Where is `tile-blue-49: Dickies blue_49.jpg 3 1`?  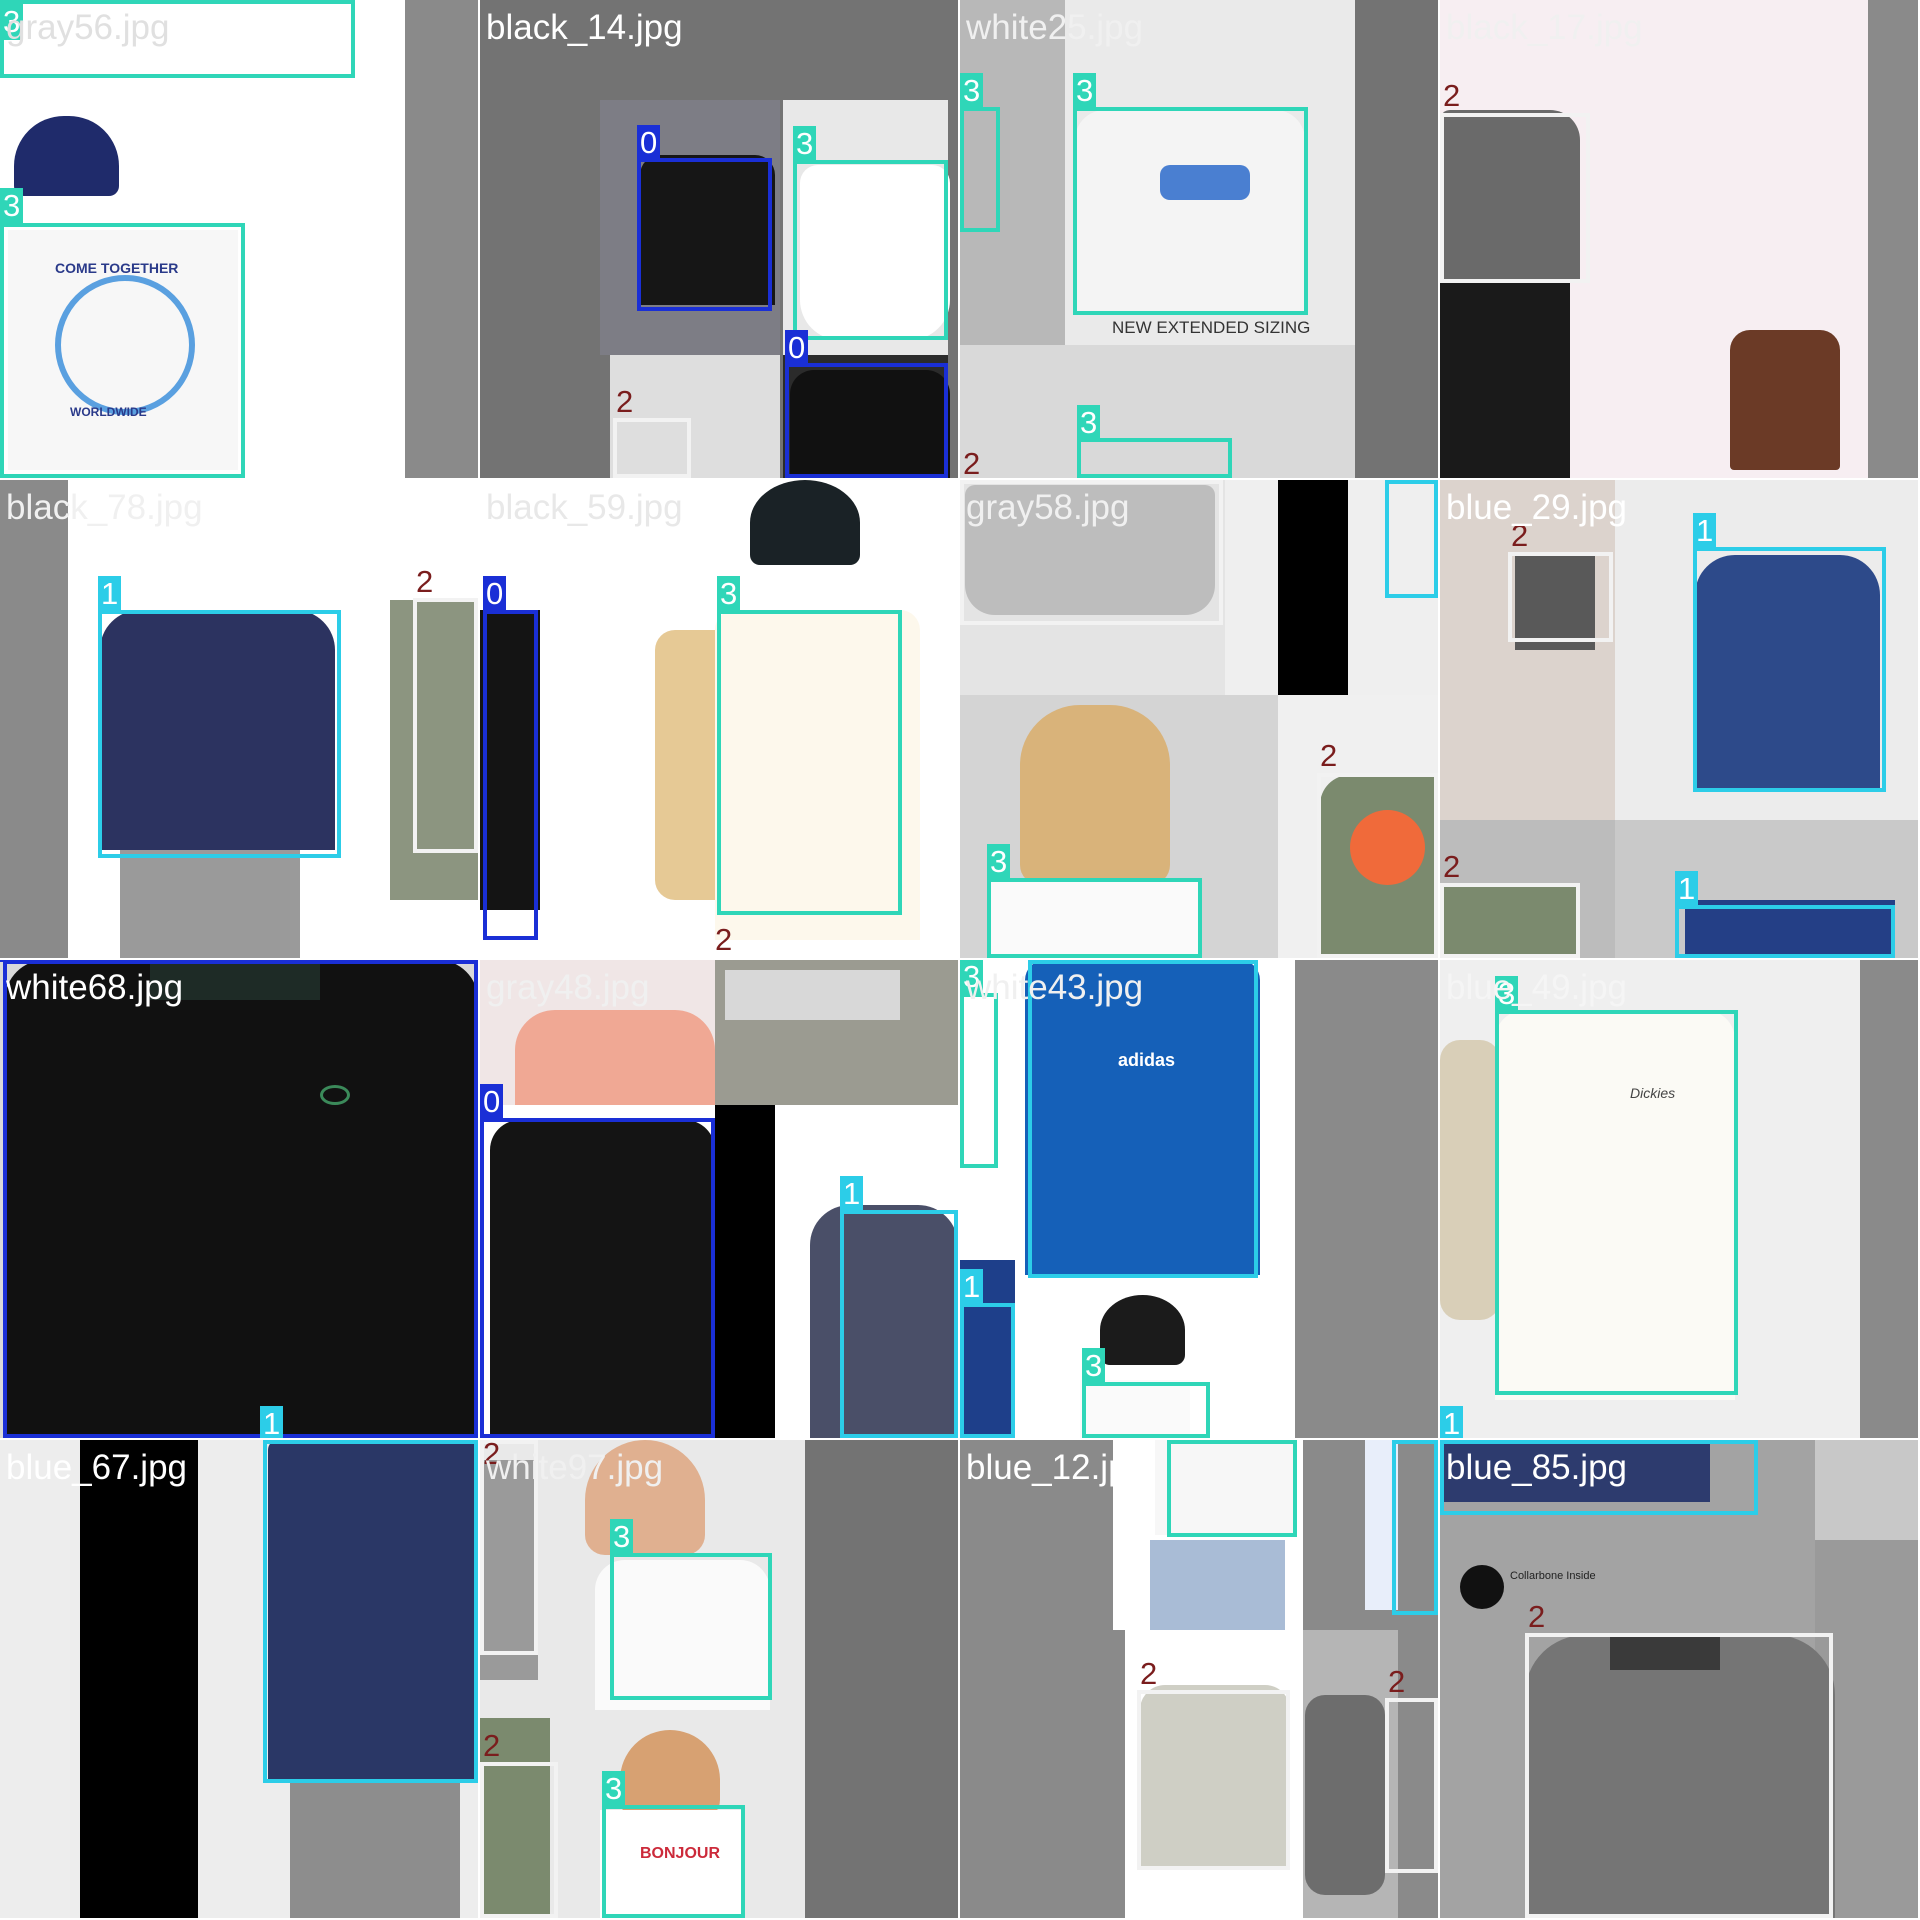 tile-blue-49: Dickies blue_49.jpg 3 1 is located at coordinates (1679, 1199).